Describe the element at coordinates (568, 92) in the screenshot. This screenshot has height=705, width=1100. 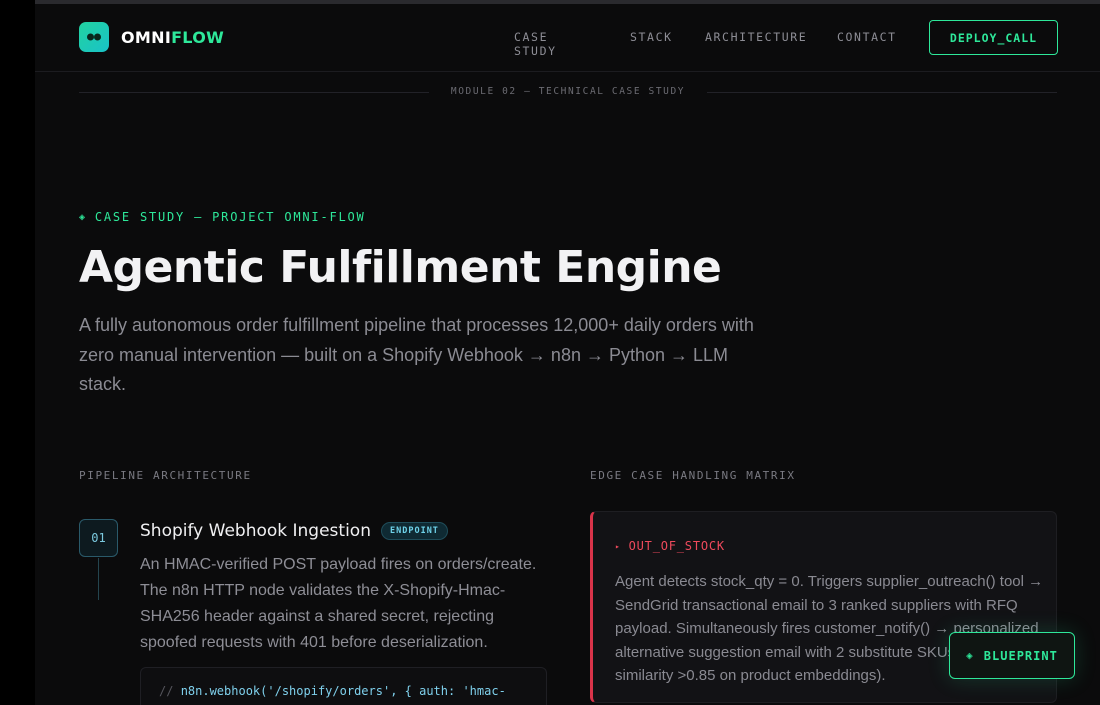
I see `module-divider: MODULE 02 — TECHNICAL CASE STUDY` at that location.